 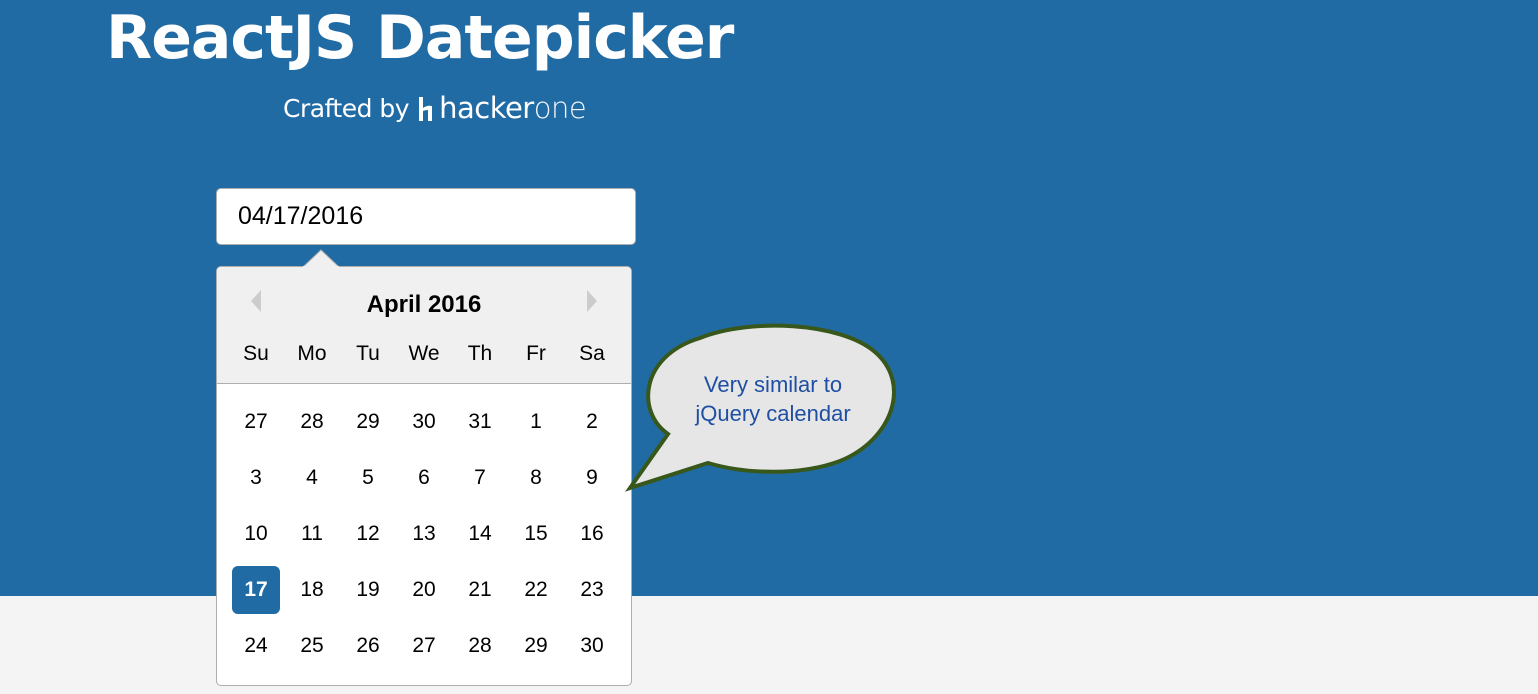 I want to click on calendar-day: 15, so click(x=536, y=534).